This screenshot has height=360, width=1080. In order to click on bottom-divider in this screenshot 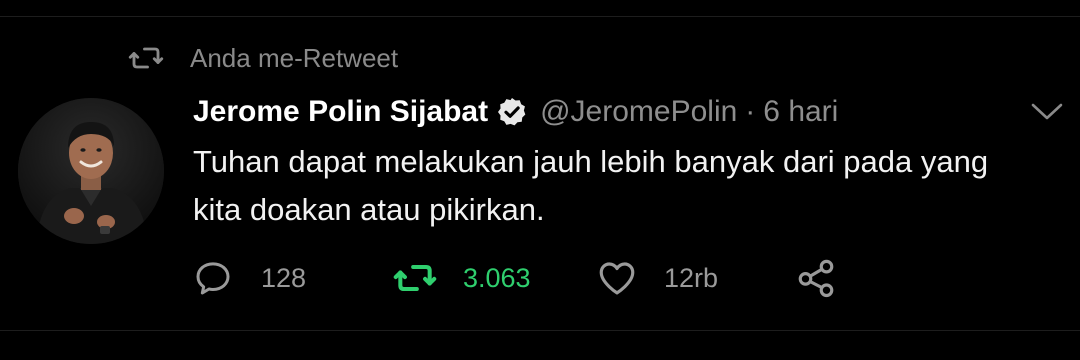, I will do `click(540, 330)`.